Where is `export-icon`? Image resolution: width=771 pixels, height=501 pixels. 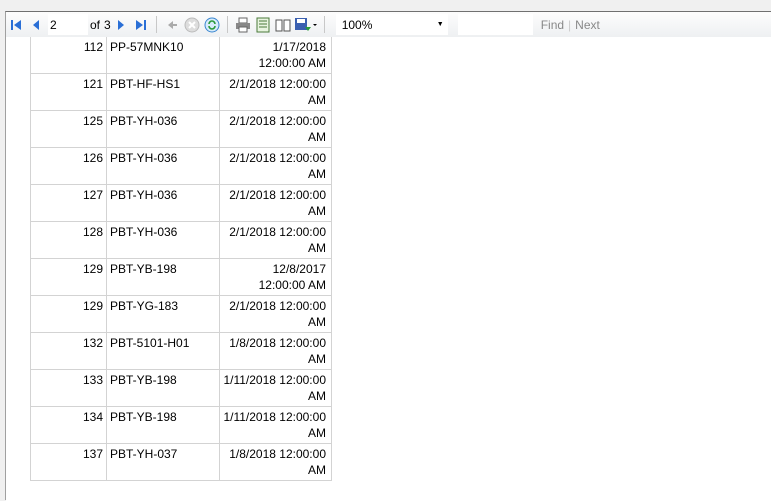
export-icon is located at coordinates (306, 25).